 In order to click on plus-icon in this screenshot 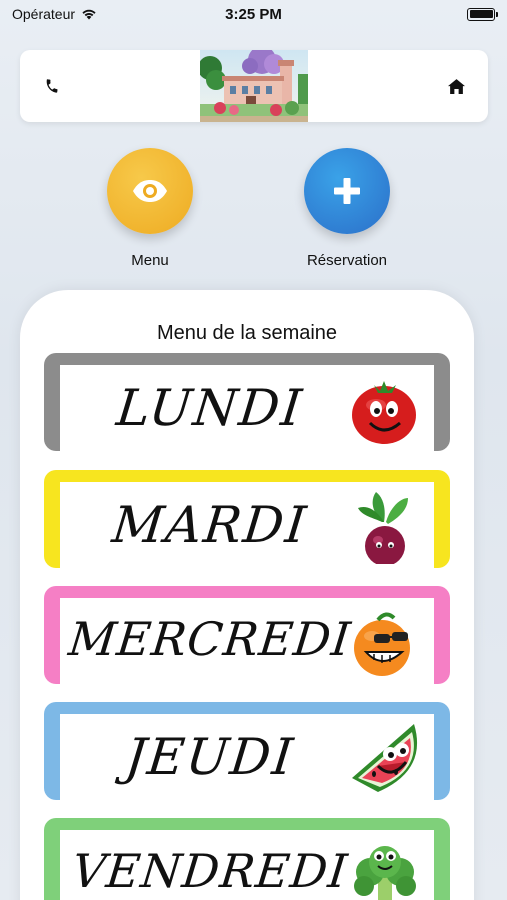, I will do `click(347, 191)`.